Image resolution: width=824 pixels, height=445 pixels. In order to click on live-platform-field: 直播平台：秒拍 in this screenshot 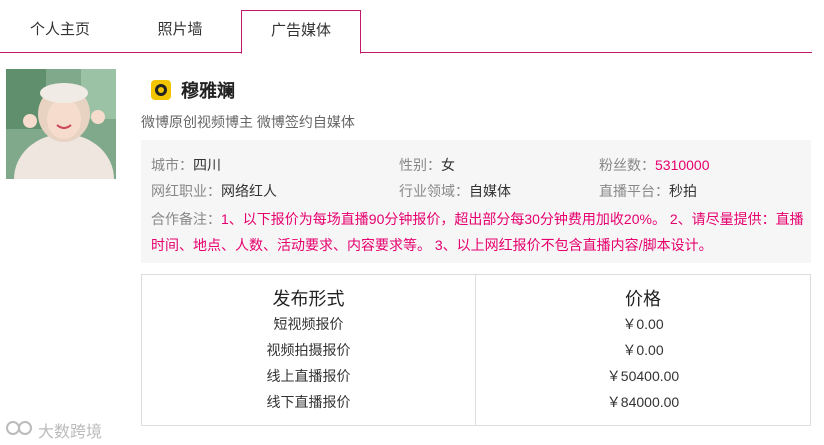, I will do `click(648, 191)`.